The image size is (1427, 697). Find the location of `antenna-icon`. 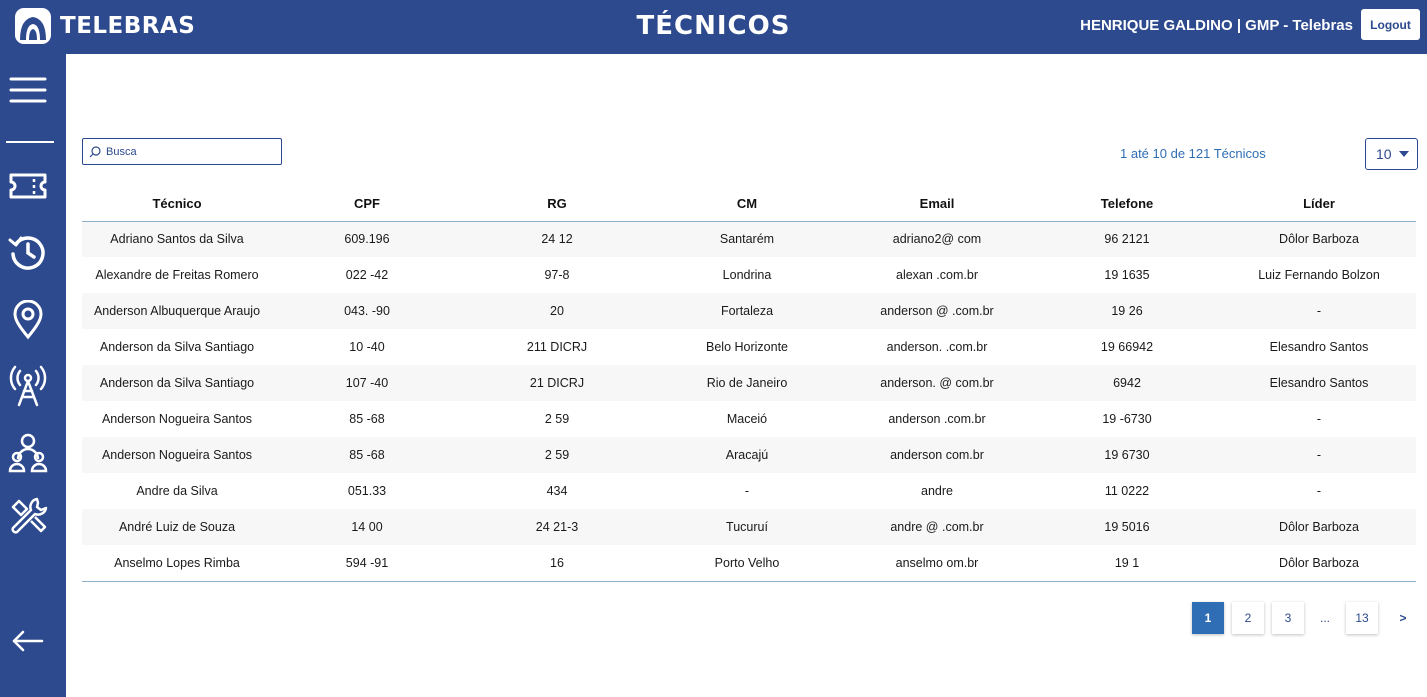

antenna-icon is located at coordinates (28, 386).